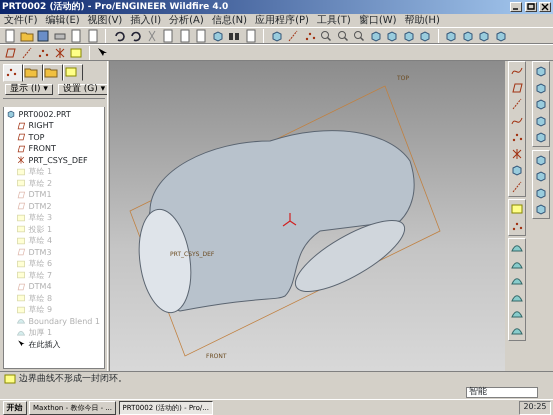 The width and height of the screenshot is (553, 415). I want to click on tree-item: TOP, so click(36, 137).